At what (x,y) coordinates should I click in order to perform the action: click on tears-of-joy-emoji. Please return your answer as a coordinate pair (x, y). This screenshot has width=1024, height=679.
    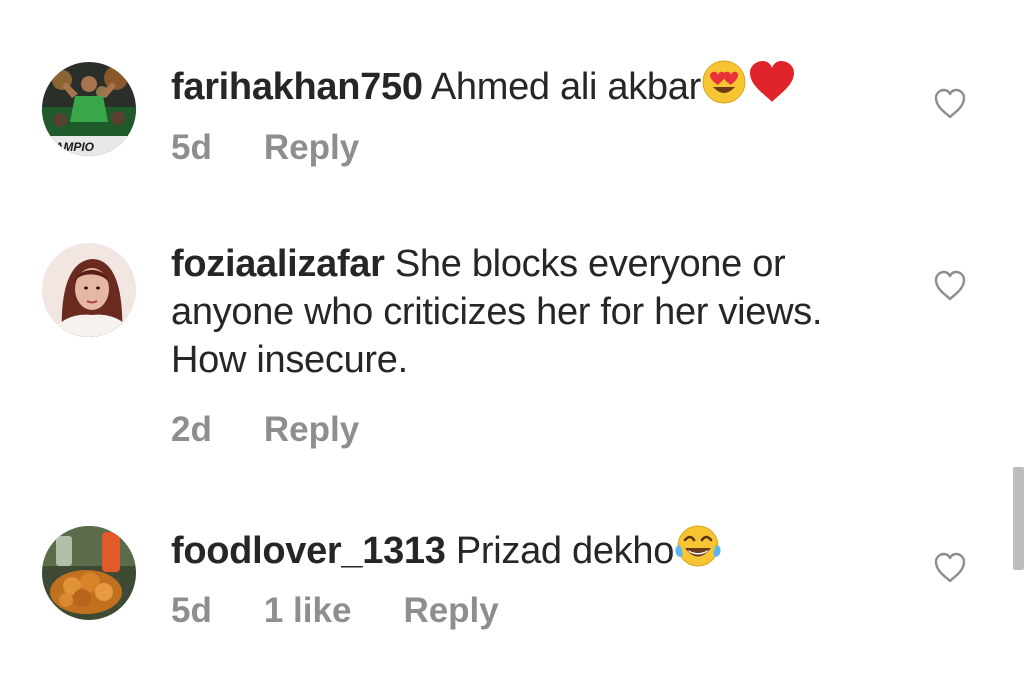
    Looking at the image, I should click on (698, 552).